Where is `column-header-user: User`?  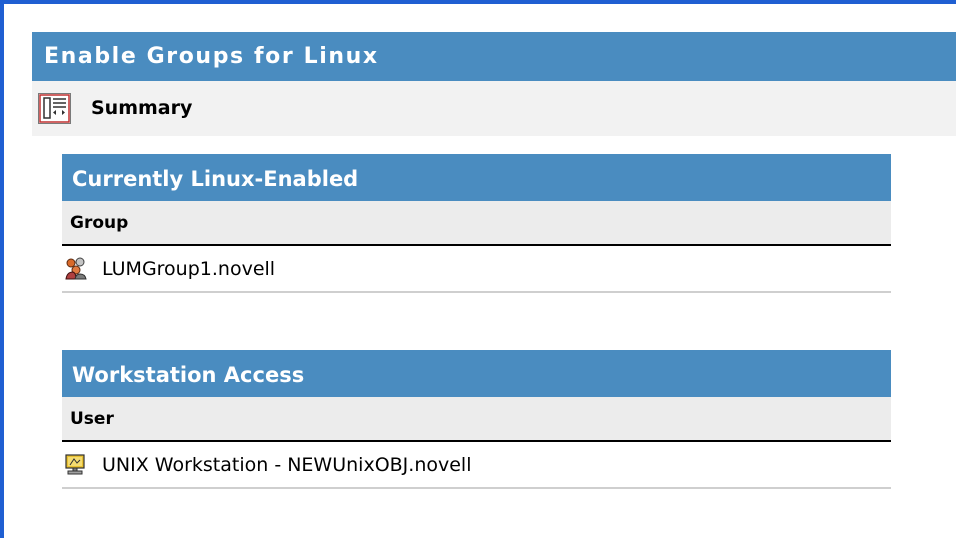 column-header-user: User is located at coordinates (476, 419).